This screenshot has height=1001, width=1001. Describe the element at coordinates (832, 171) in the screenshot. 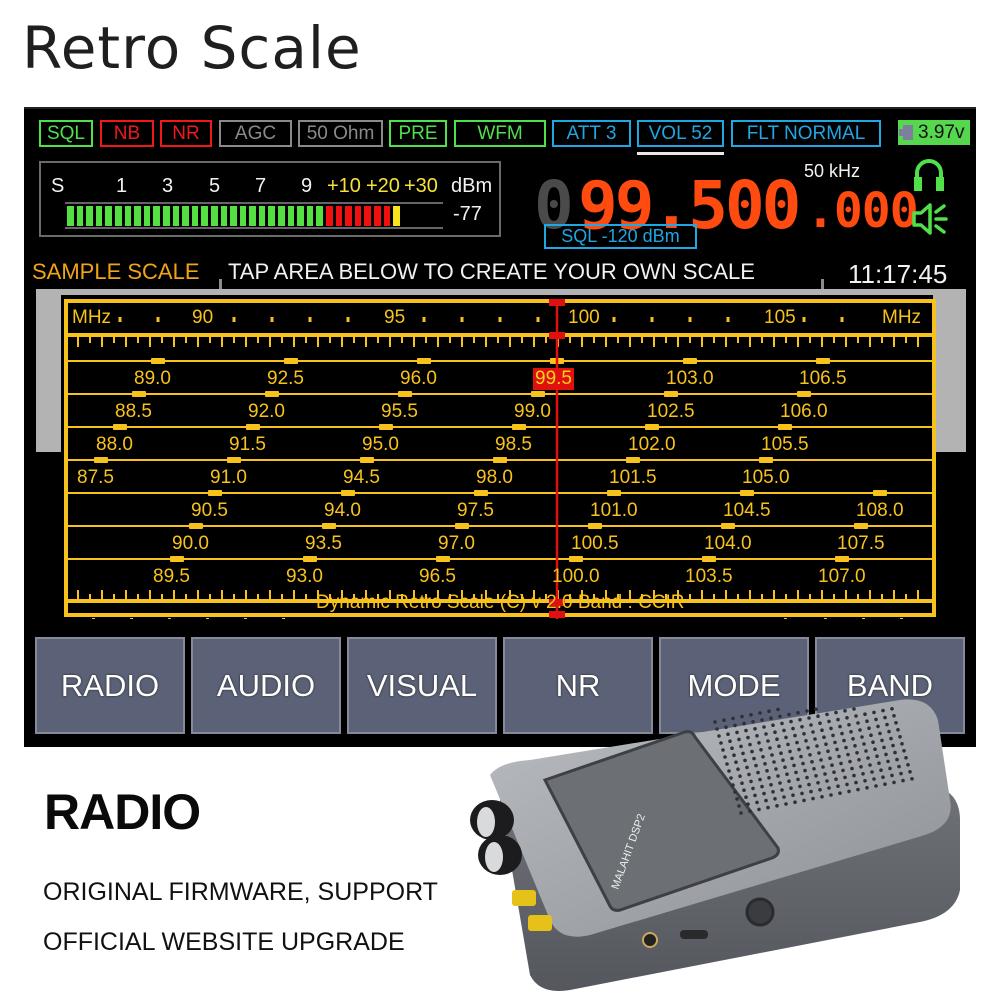

I see `tuning-step: 50 kHz` at that location.